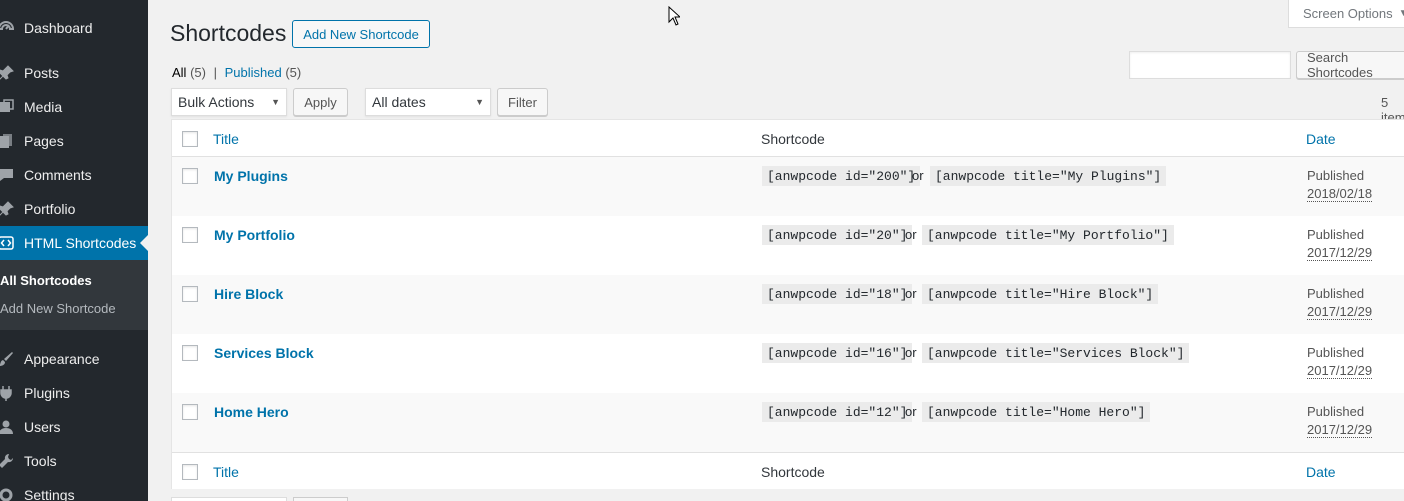 The height and width of the screenshot is (501, 1404). I want to click on sidebar-item-posts: Posts, so click(74, 73).